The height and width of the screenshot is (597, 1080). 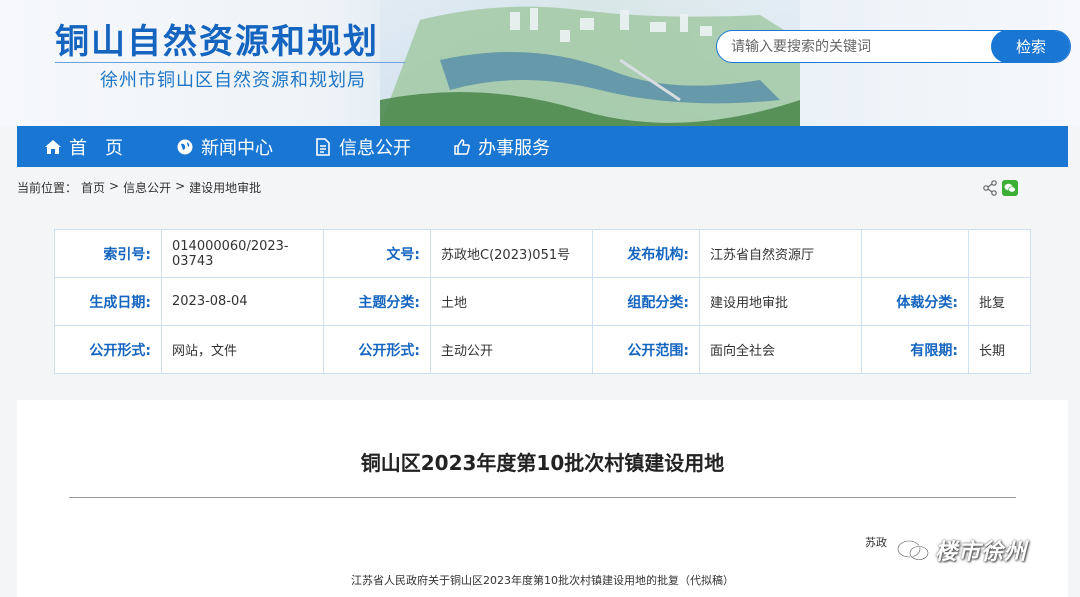 What do you see at coordinates (242, 301) in the screenshot?
I see `meta-value: 2023-08-04` at bounding box center [242, 301].